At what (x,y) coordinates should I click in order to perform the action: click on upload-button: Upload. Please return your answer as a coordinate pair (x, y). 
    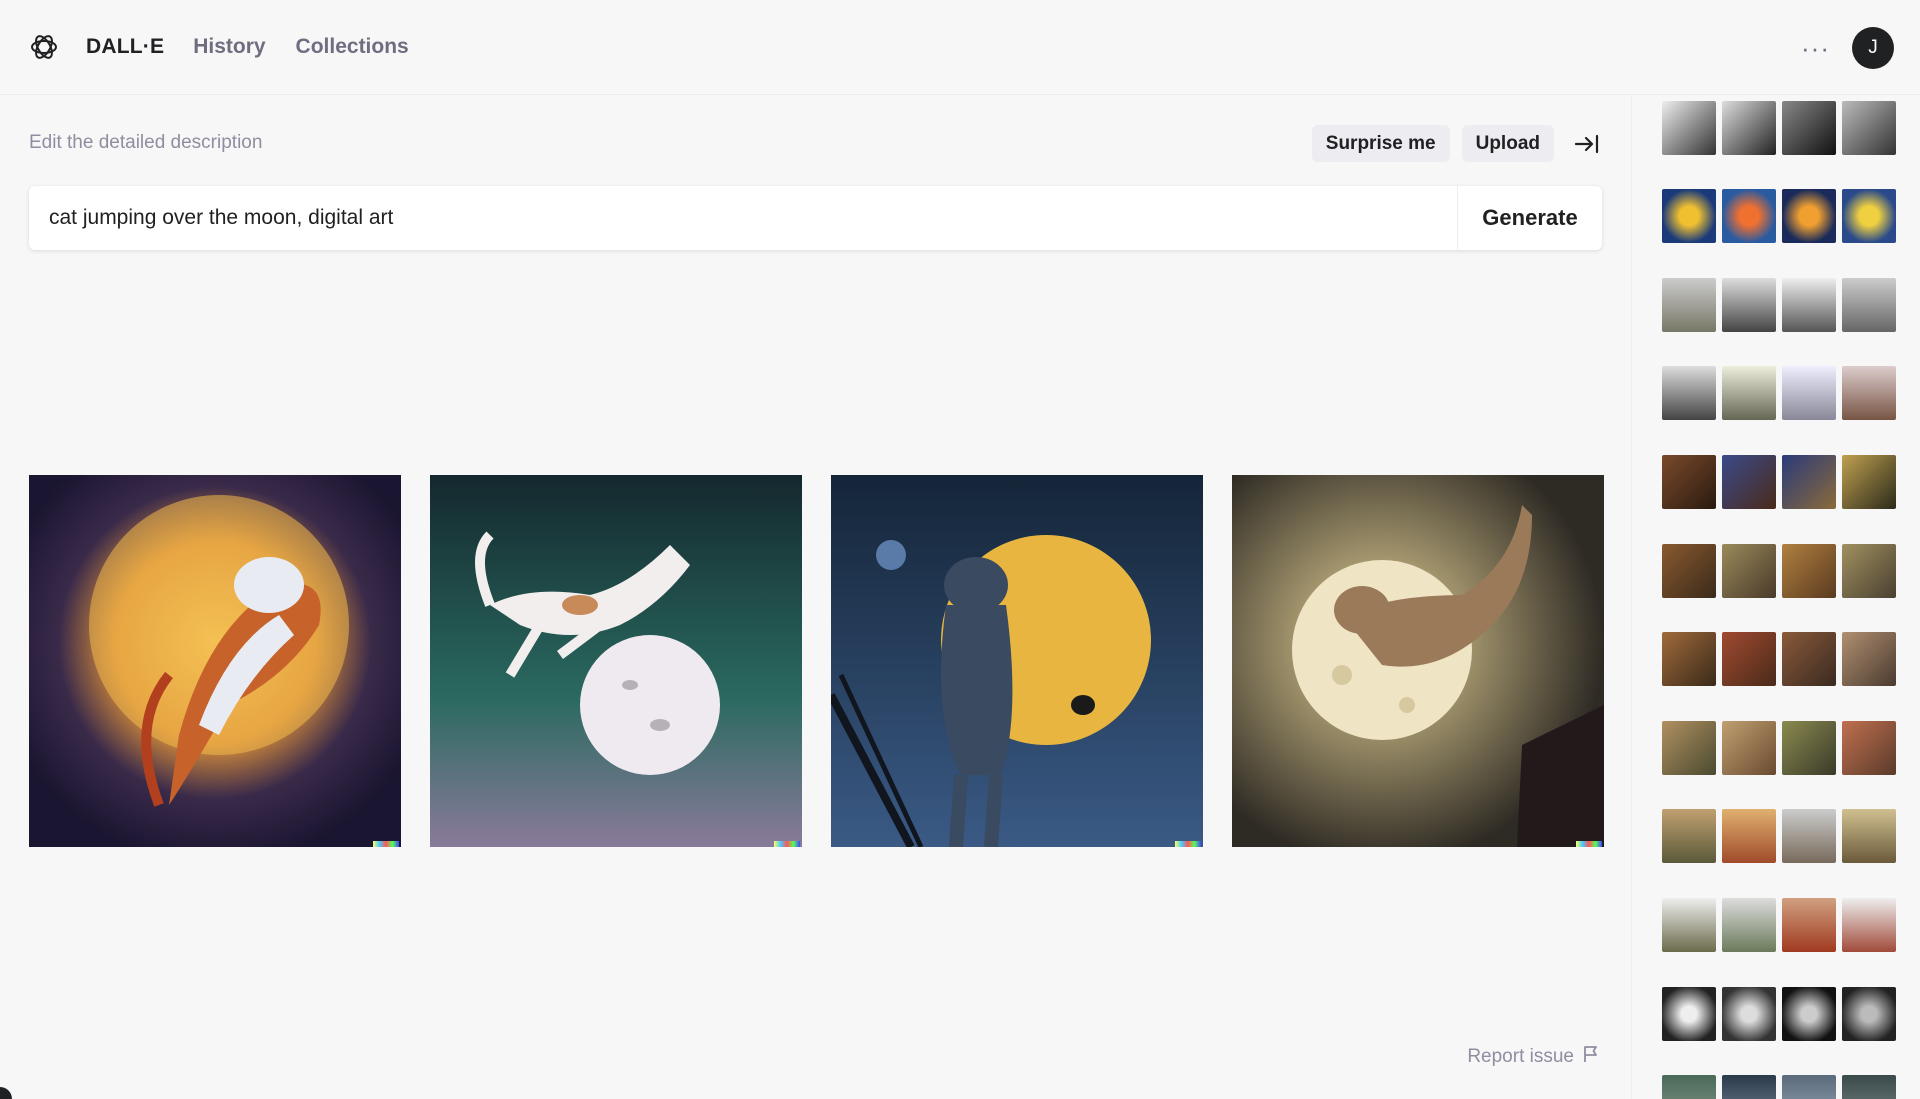
    Looking at the image, I should click on (1507, 143).